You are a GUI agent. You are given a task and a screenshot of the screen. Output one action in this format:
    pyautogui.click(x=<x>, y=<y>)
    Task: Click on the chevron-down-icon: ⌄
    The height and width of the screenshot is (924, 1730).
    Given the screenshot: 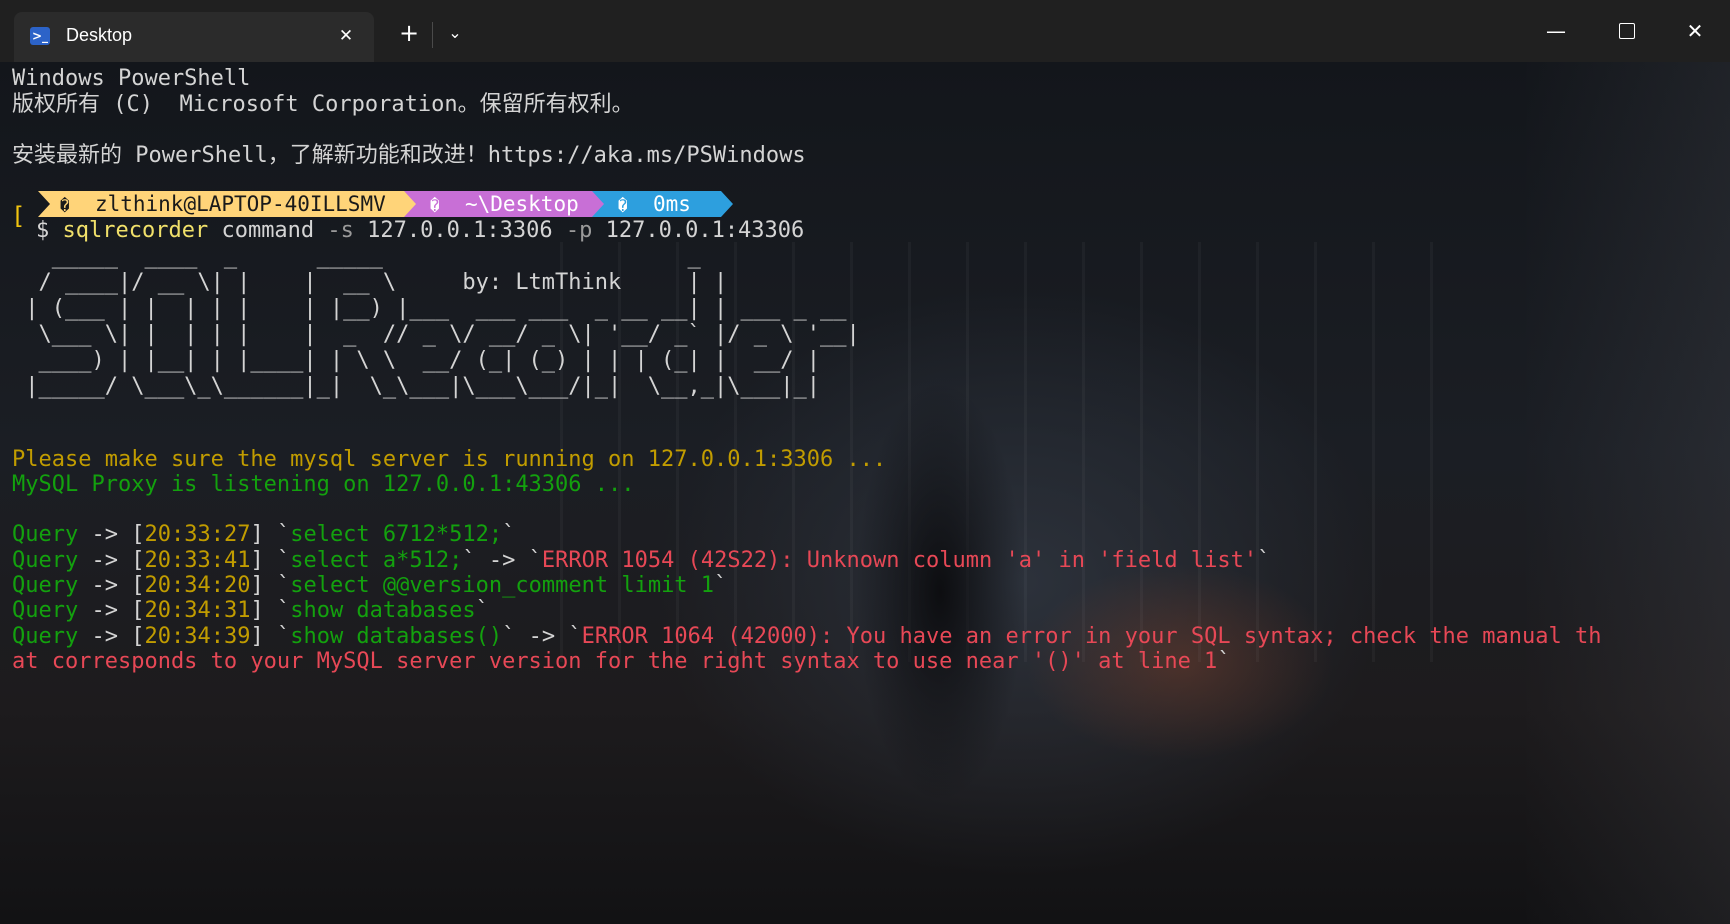 What is the action you would take?
    pyautogui.click(x=455, y=32)
    